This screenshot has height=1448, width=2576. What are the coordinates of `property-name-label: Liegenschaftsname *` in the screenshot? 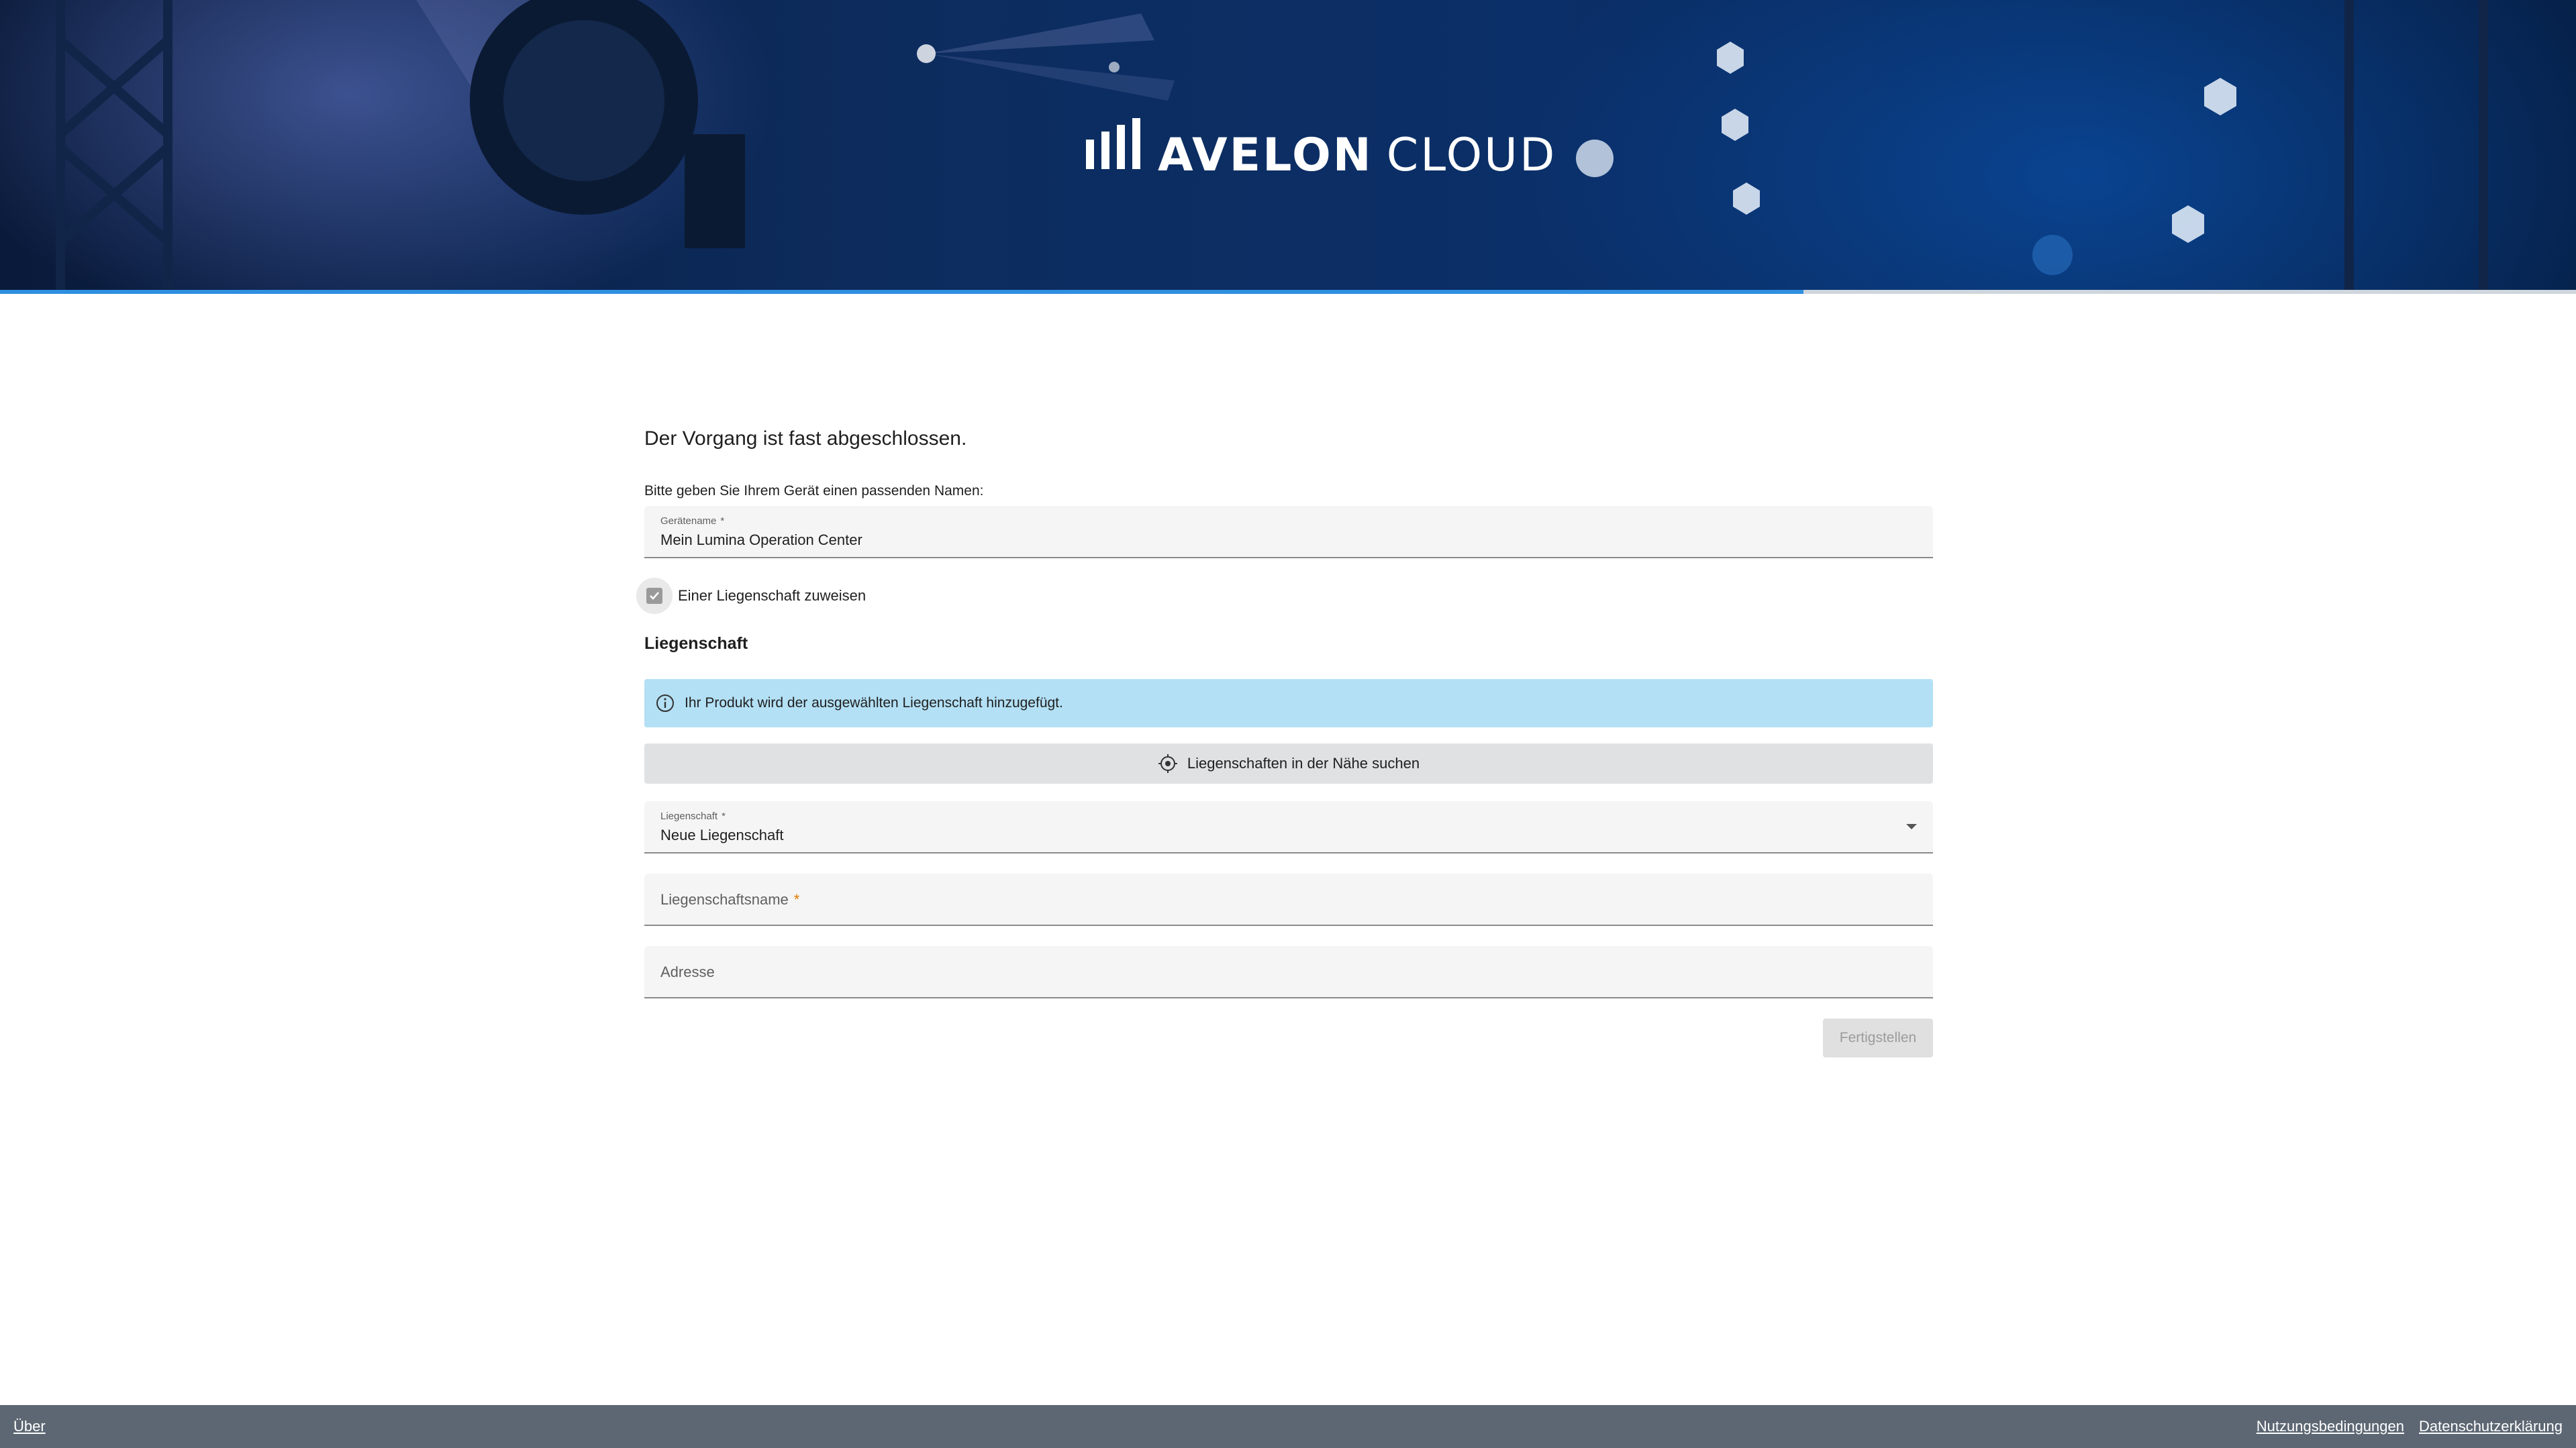 It's located at (730, 899).